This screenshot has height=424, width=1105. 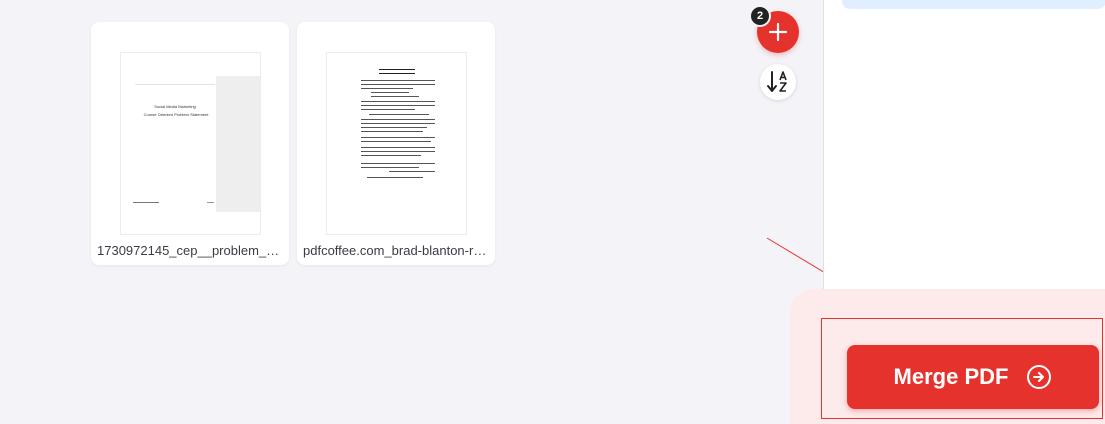 I want to click on sort-a-z-icon, so click(x=777, y=81).